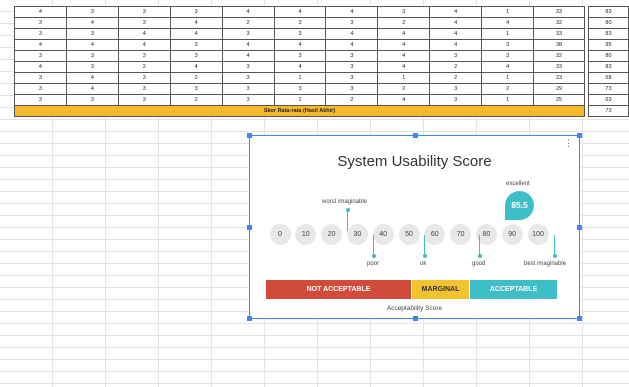 The width and height of the screenshot is (629, 387). I want to click on table-cell: 58, so click(608, 78).